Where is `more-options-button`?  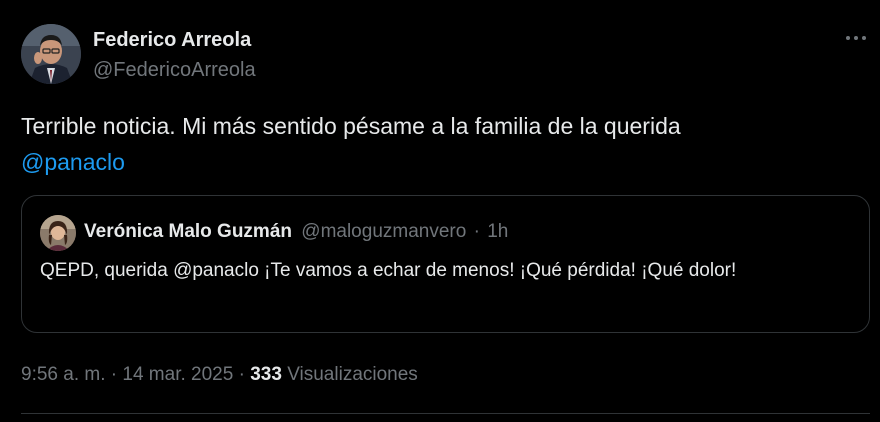
more-options-button is located at coordinates (856, 38).